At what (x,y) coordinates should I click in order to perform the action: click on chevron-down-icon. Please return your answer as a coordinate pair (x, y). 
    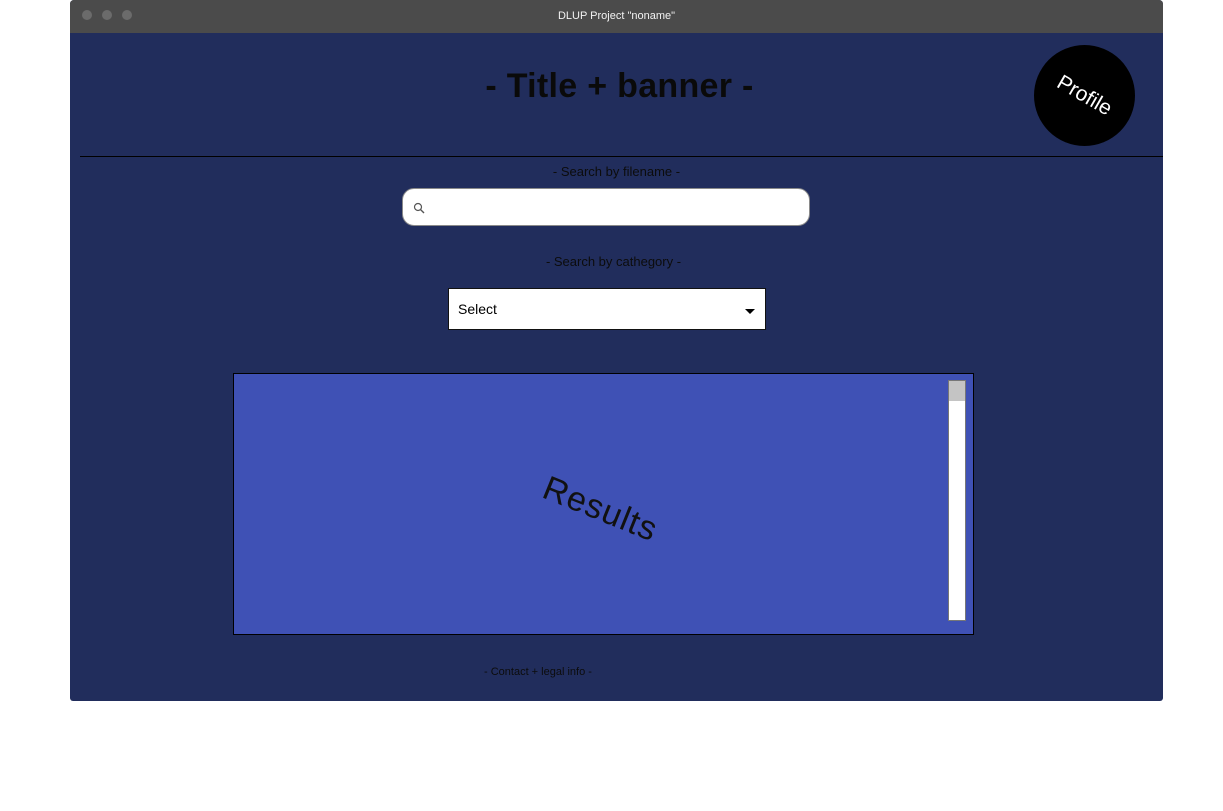
    Looking at the image, I should click on (750, 311).